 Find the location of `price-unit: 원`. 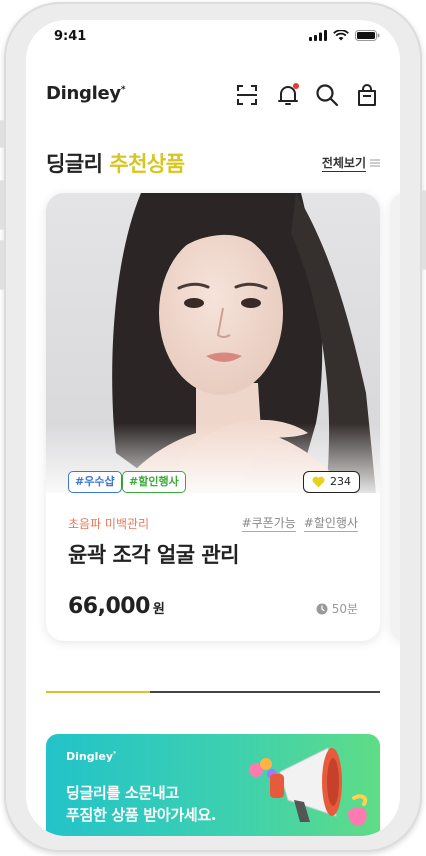

price-unit: 원 is located at coordinates (158, 609).